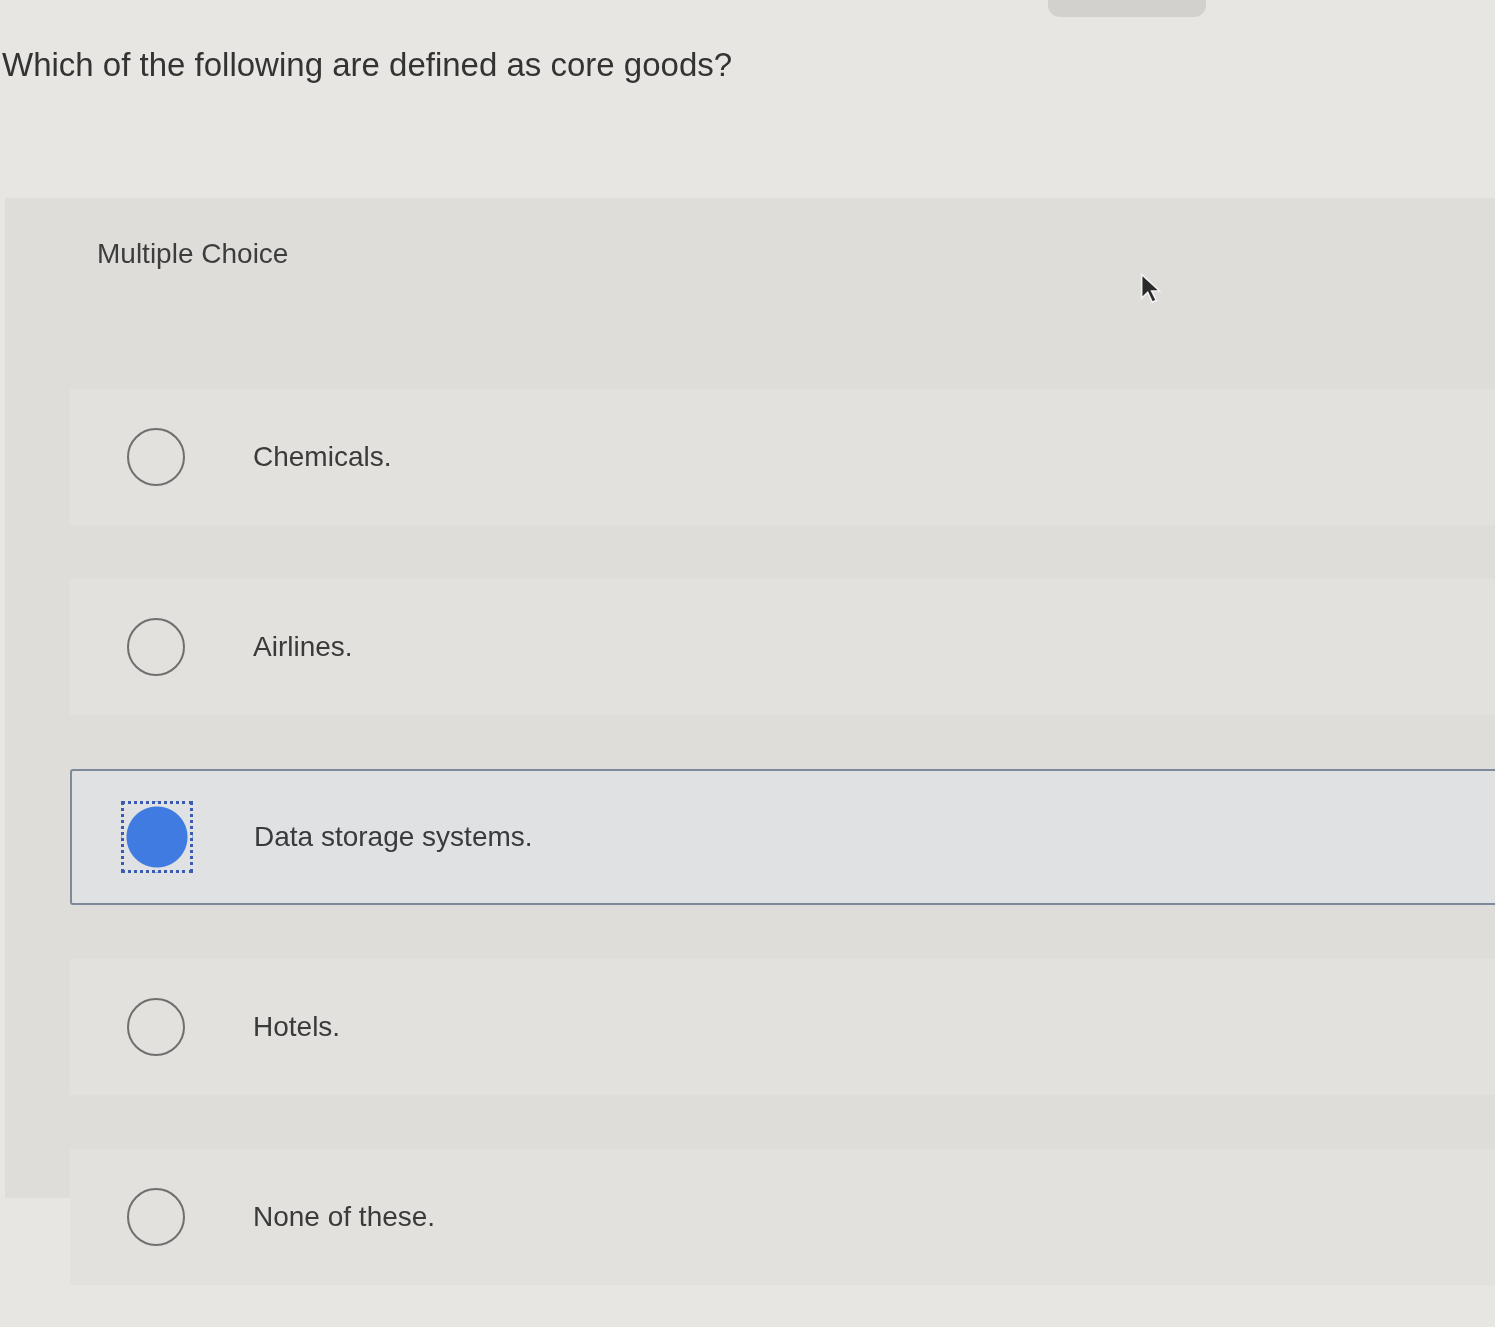  Describe the element at coordinates (782, 837) in the screenshot. I see `answer-option: Data storage systems.` at that location.